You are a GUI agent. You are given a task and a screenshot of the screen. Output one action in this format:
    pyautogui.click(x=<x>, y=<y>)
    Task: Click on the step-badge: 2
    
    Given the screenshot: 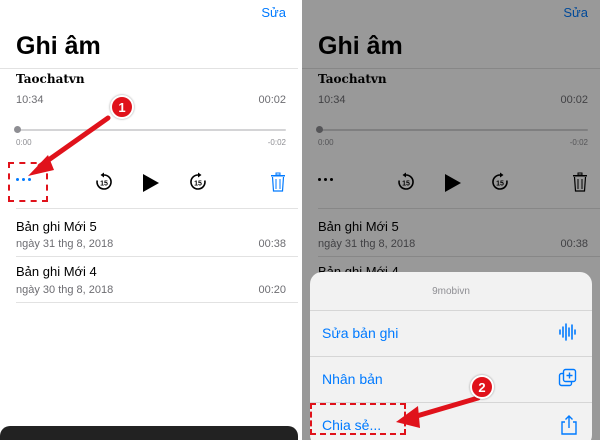 What is the action you would take?
    pyautogui.click(x=482, y=387)
    